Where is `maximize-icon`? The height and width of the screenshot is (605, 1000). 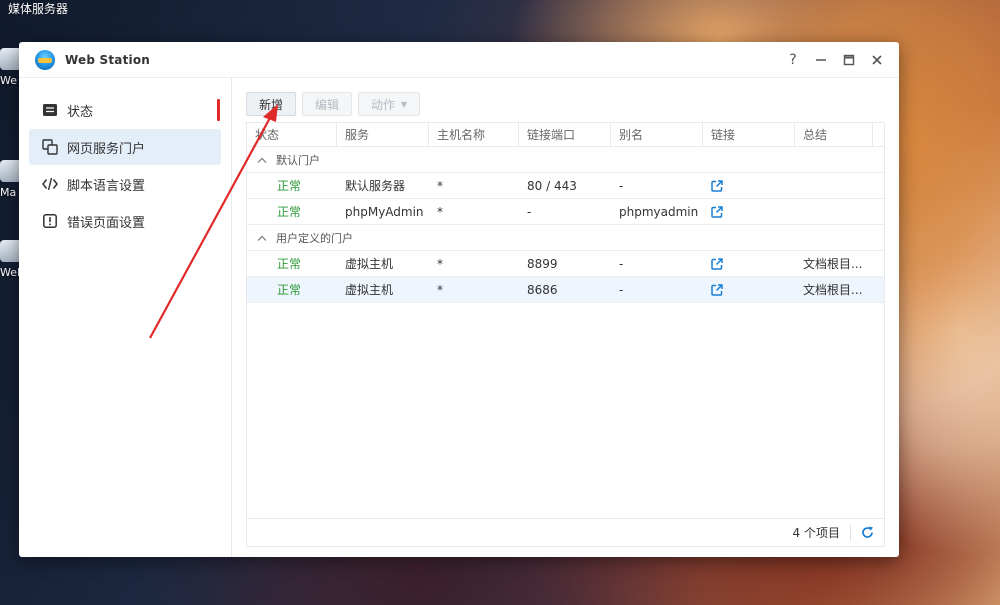
maximize-icon is located at coordinates (849, 59).